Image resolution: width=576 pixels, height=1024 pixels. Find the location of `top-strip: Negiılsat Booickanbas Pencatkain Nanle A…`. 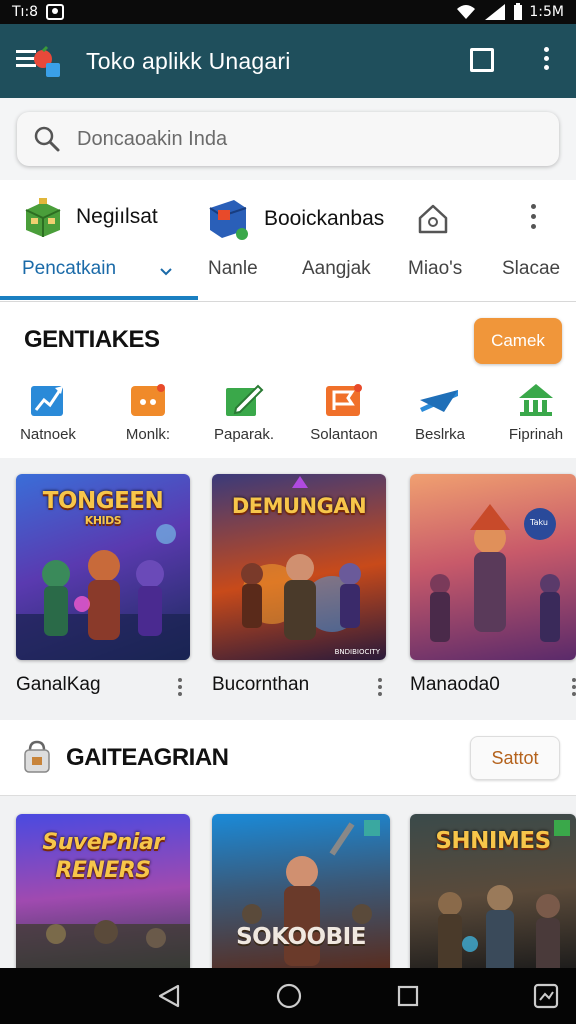

top-strip: Negiılsat Booickanbas Pencatkain Nanle A… is located at coordinates (288, 241).